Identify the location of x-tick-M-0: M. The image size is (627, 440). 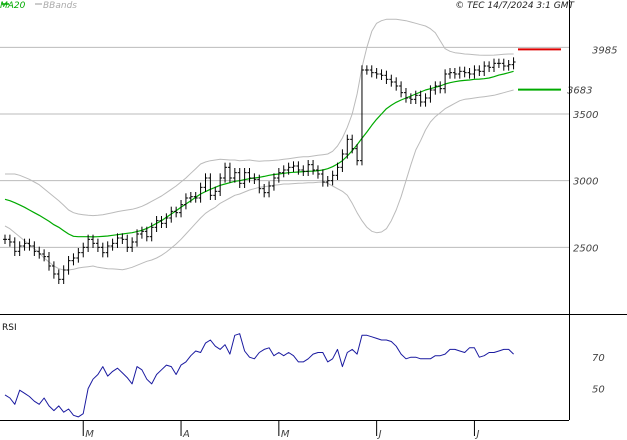
(89, 434).